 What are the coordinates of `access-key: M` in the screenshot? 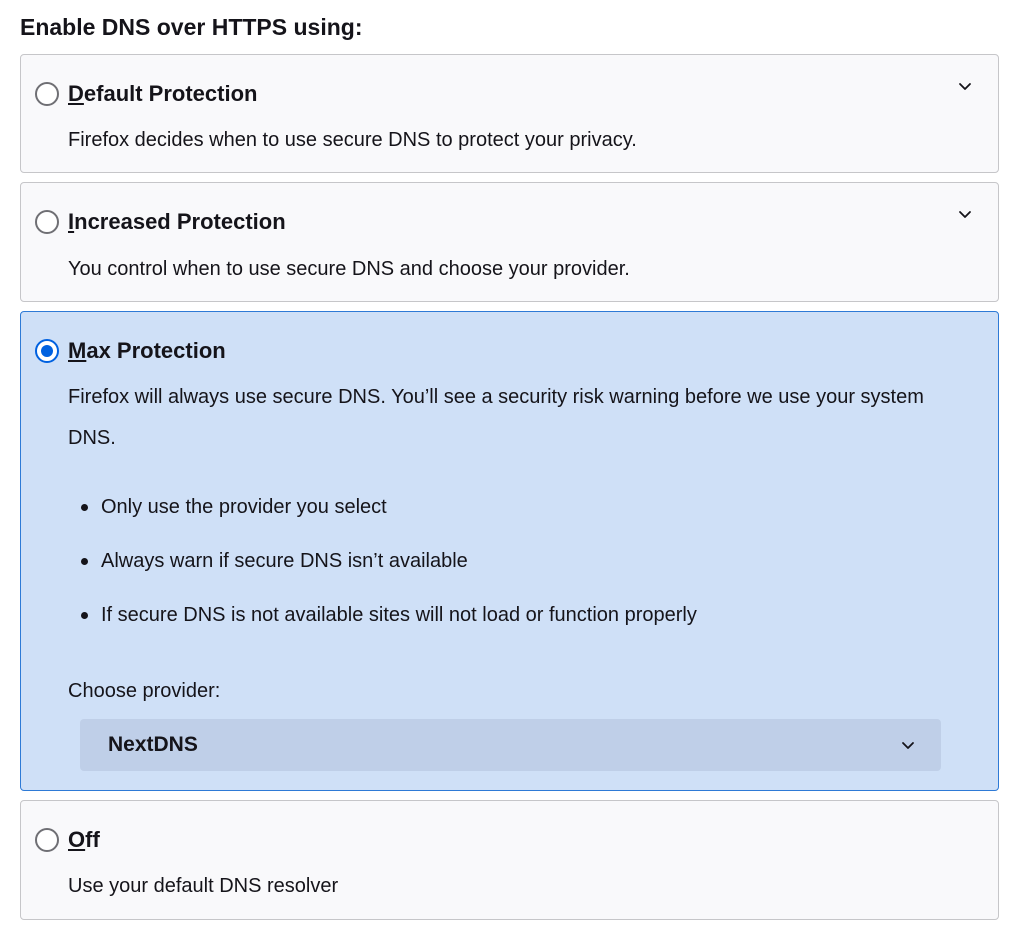 It's located at (77, 350).